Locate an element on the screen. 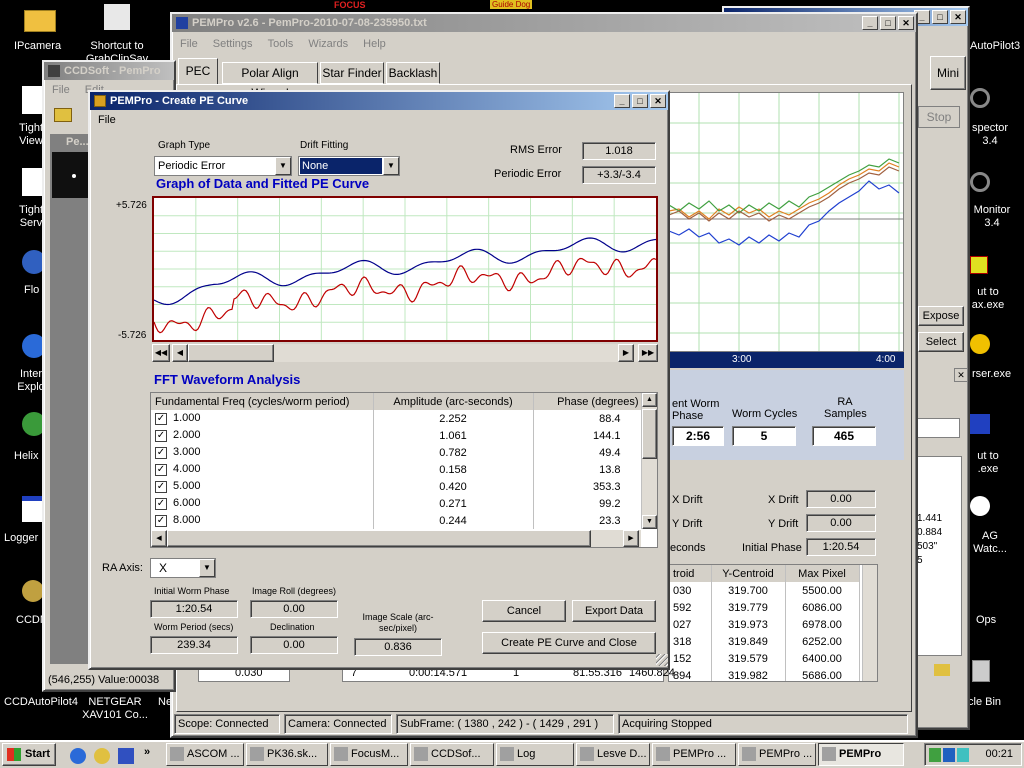 Image resolution: width=1024 pixels, height=768 pixels. cancel-button: Cancel is located at coordinates (524, 611).